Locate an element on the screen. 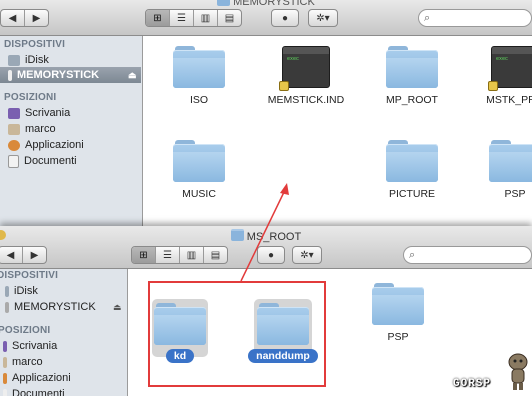  mascot-icon is located at coordinates (518, 371).